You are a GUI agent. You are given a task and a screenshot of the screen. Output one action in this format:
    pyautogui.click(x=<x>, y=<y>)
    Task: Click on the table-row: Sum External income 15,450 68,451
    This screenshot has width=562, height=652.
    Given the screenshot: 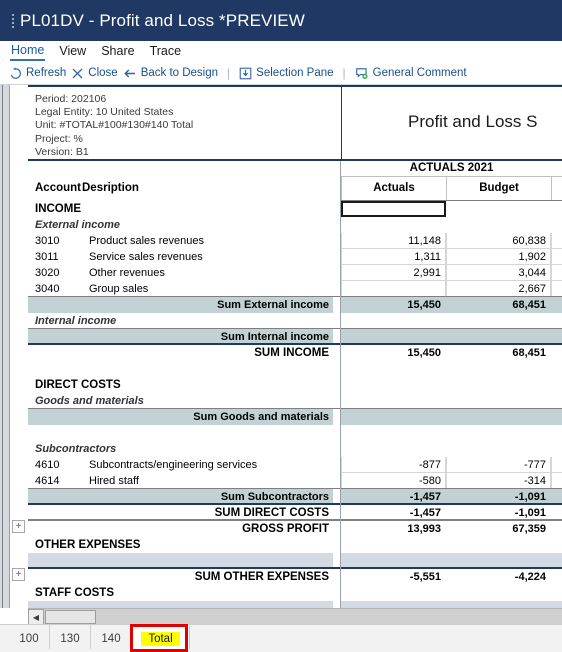 What is the action you would take?
    pyautogui.click(x=295, y=304)
    